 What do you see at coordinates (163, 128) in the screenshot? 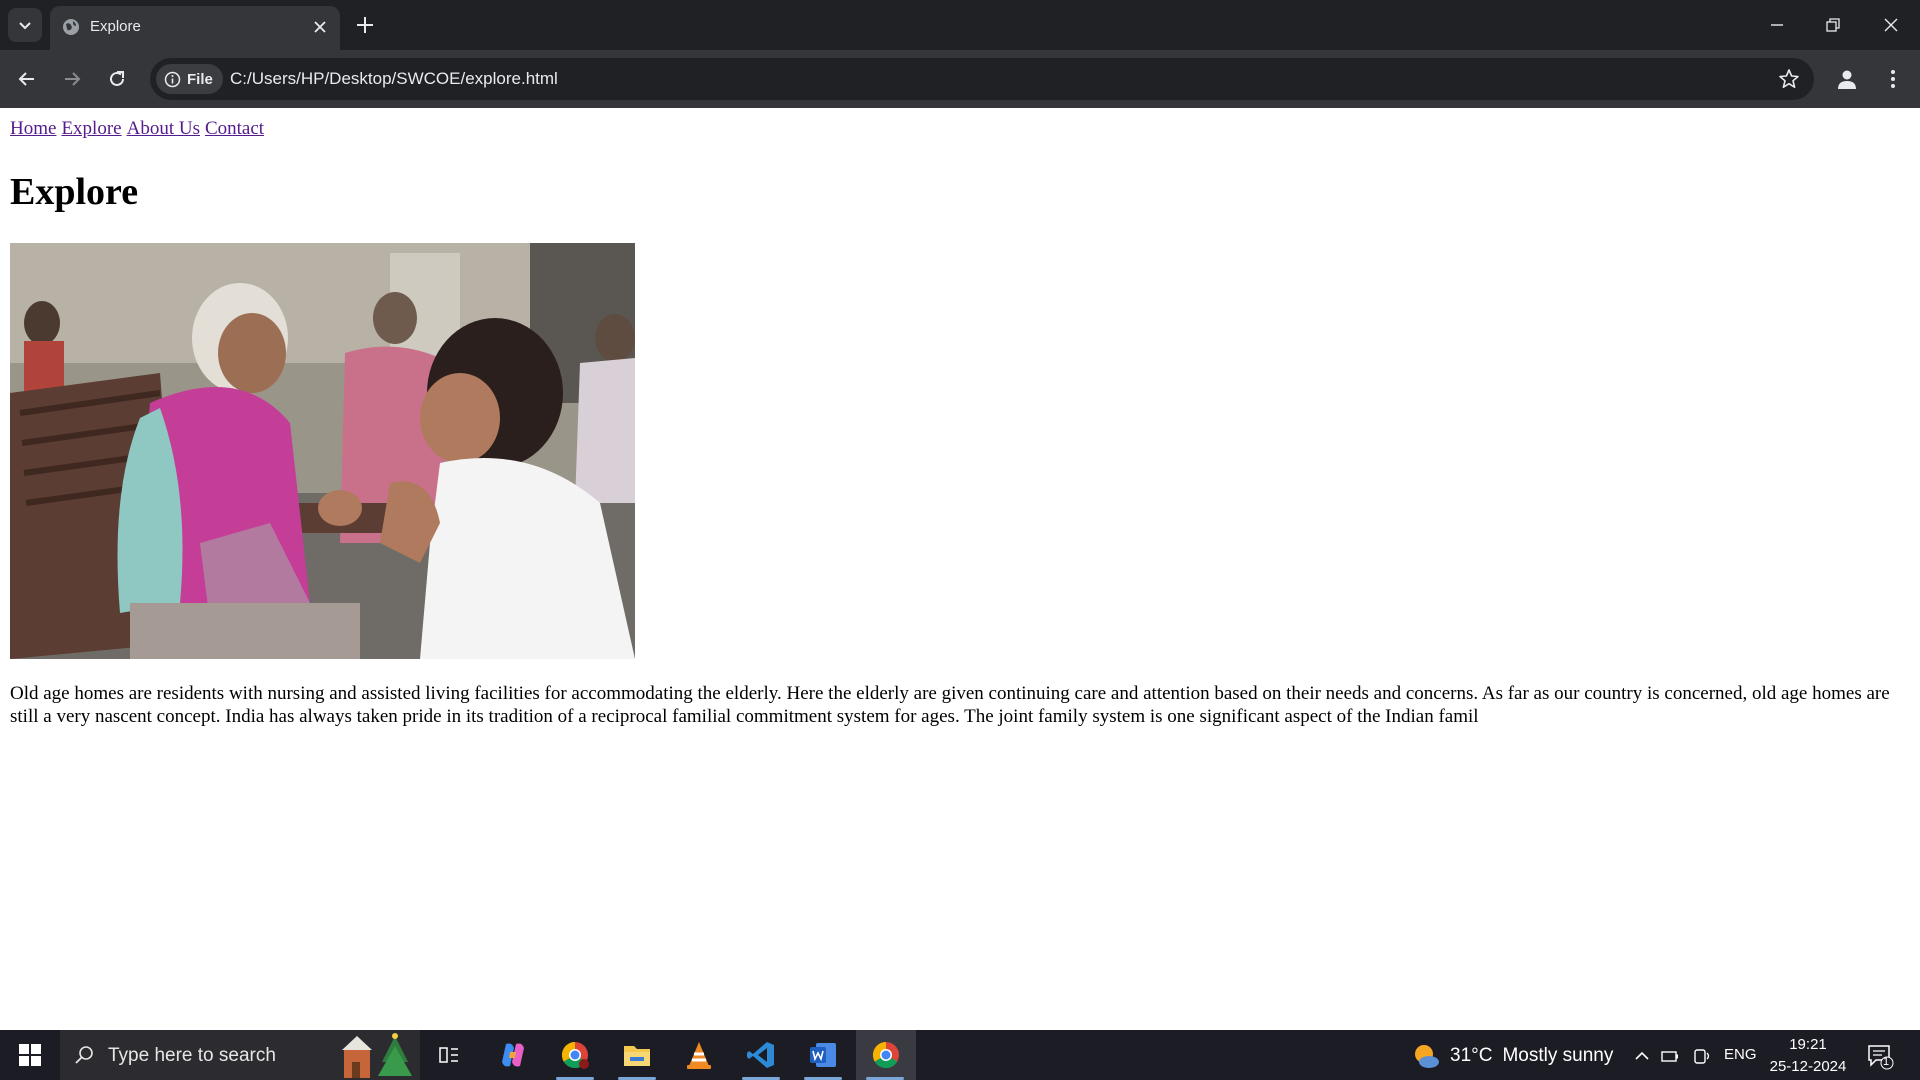
I see `nav-link-about-us: About Us` at bounding box center [163, 128].